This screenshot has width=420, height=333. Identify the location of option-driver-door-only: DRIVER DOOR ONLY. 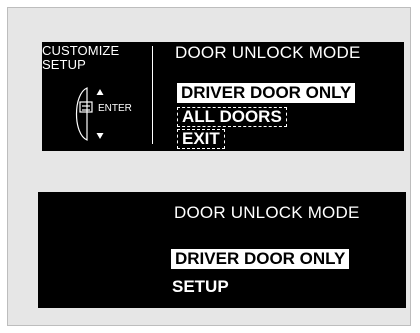
(266, 93).